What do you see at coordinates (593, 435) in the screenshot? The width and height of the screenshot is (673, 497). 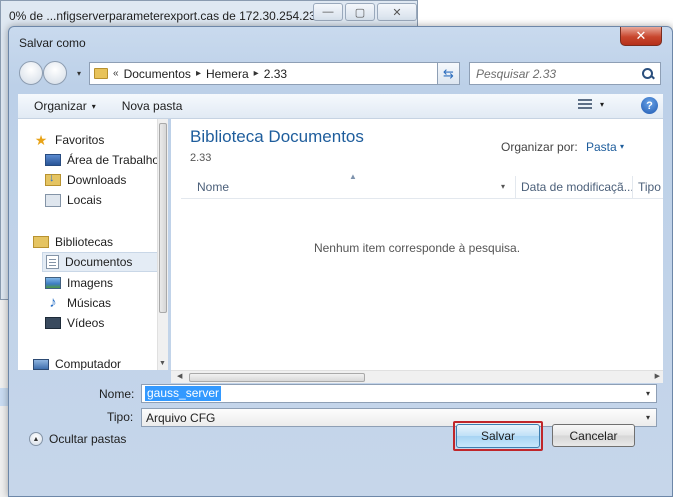 I see `cancel-button: Cancelar` at bounding box center [593, 435].